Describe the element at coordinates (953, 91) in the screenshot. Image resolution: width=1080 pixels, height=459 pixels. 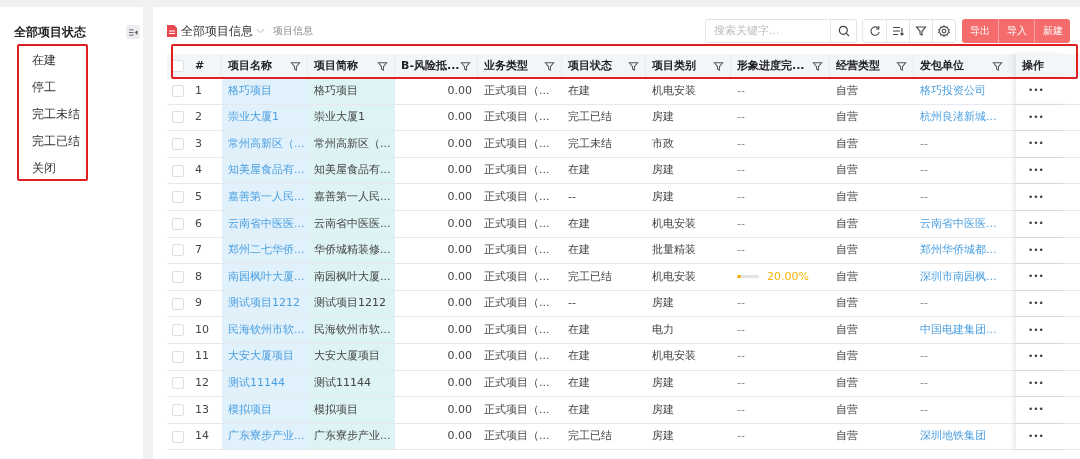
I see `client-link: 格巧投资公司` at that location.